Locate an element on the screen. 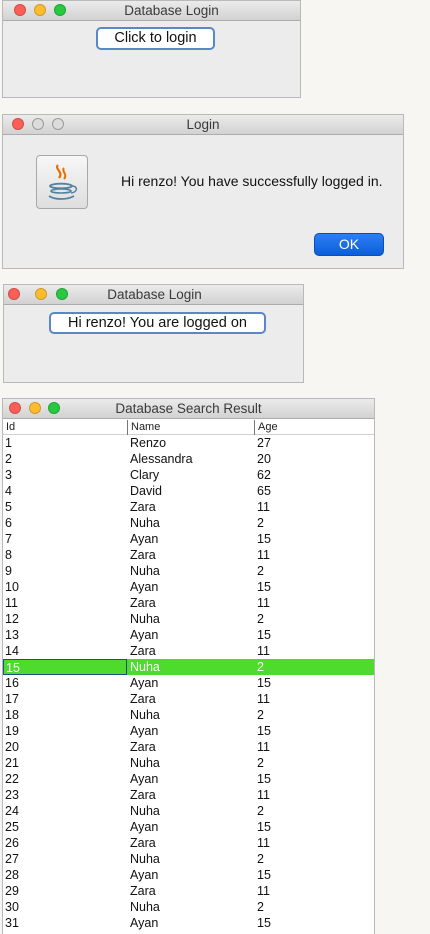 This screenshot has height=934, width=430. column-header-id: Id is located at coordinates (9, 427).